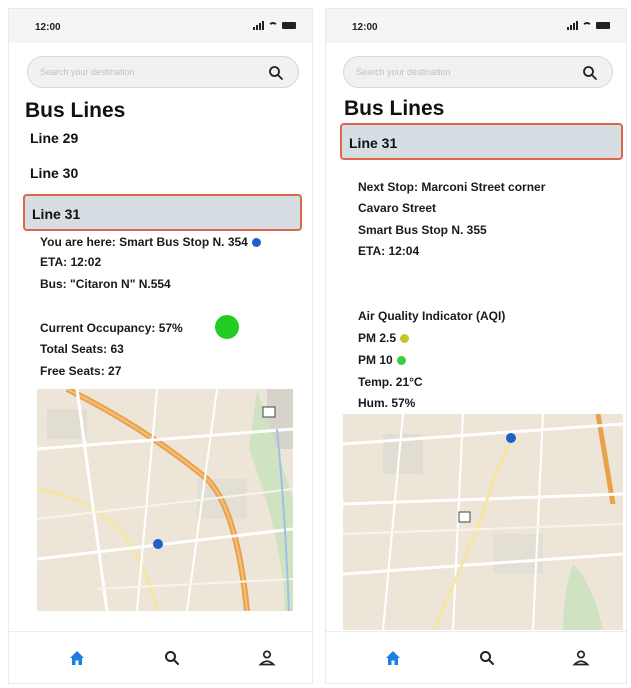  Describe the element at coordinates (227, 327) in the screenshot. I see `occupancy-indicator-icon` at that location.